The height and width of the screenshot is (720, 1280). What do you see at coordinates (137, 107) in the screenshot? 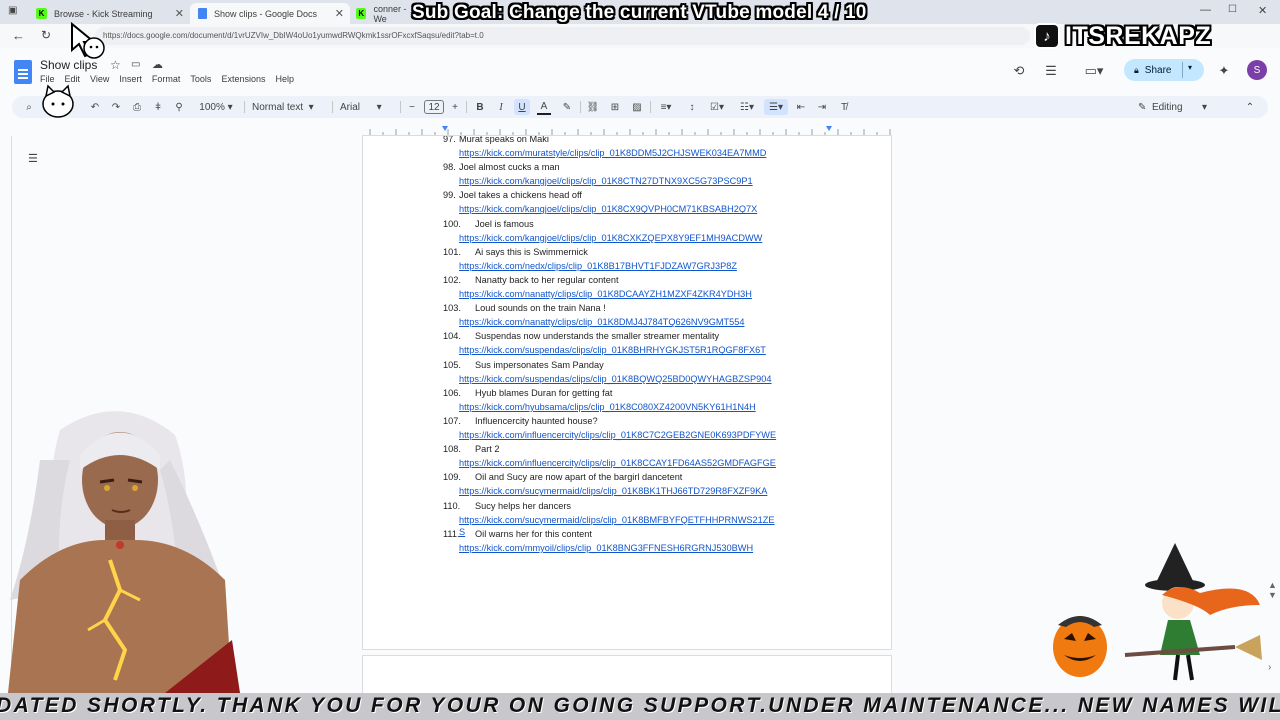
I see `print-icon: ⎙` at bounding box center [137, 107].